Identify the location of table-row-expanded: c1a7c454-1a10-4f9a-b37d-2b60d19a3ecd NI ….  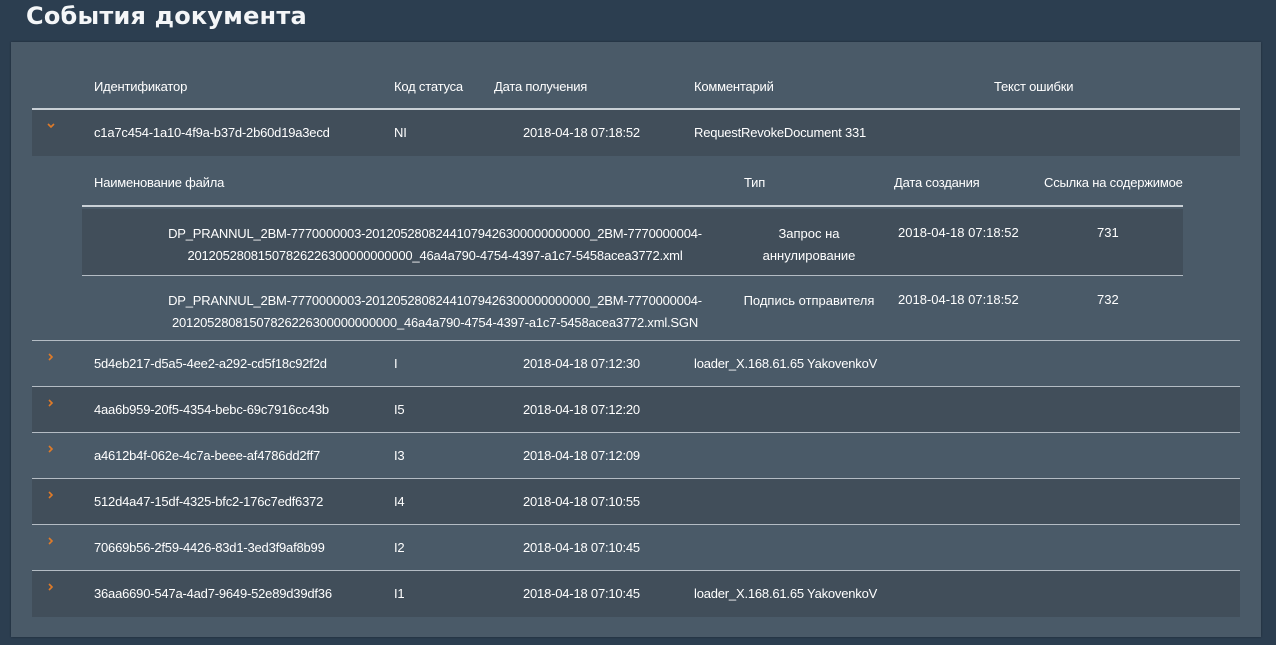
(636, 133).